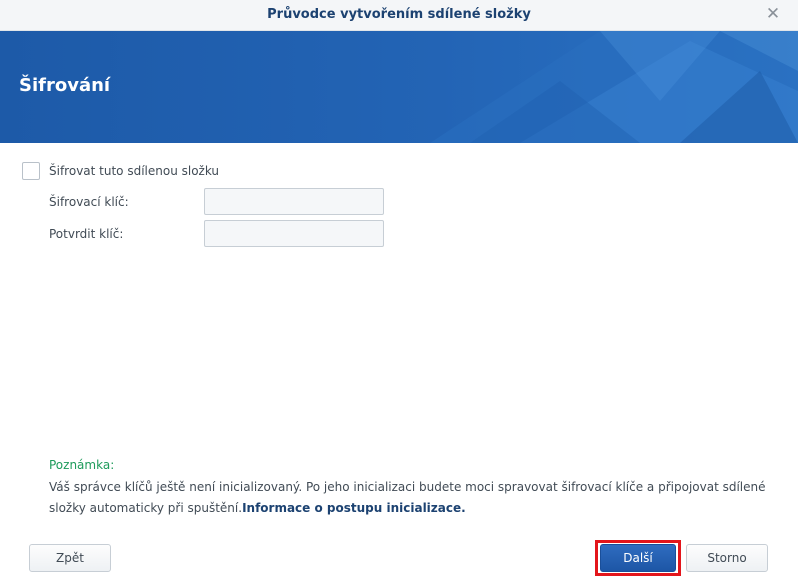 Image resolution: width=798 pixels, height=577 pixels. I want to click on banner-title: Šifrování, so click(65, 85).